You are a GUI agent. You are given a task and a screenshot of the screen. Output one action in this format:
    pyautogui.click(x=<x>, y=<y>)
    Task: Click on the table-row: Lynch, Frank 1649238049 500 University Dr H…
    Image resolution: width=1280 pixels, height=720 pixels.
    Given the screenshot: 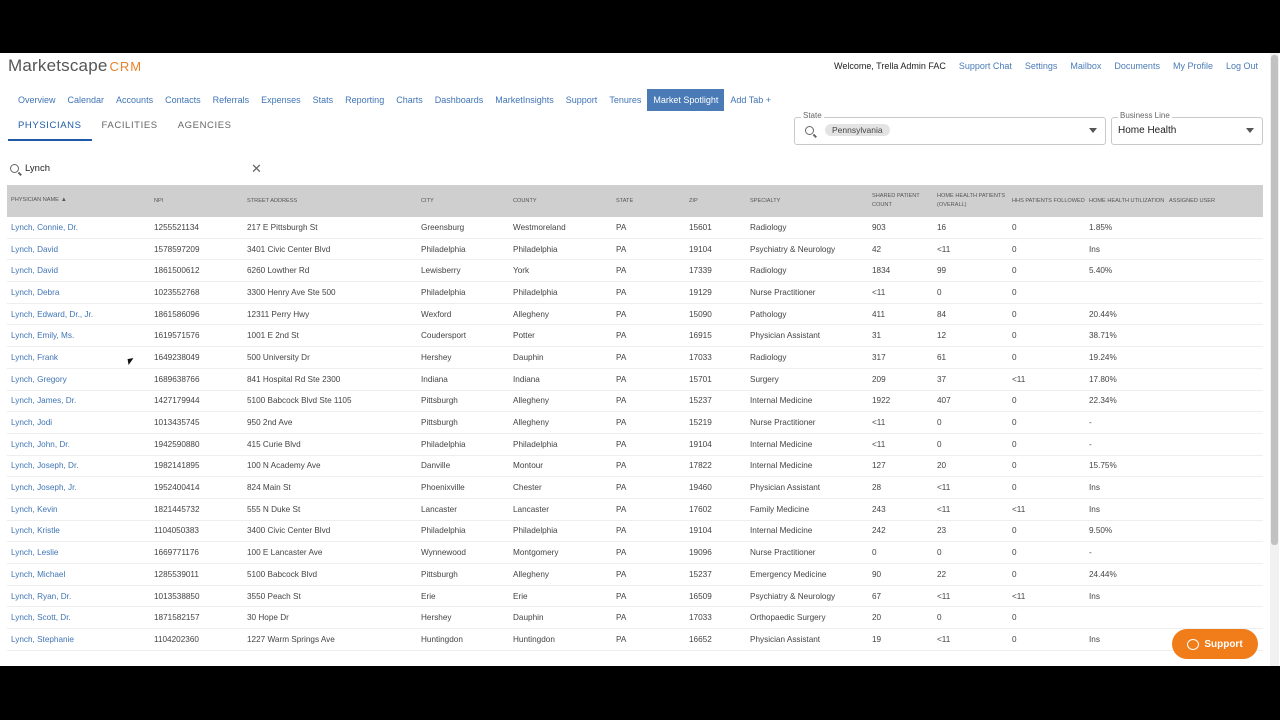 What is the action you would take?
    pyautogui.click(x=635, y=357)
    